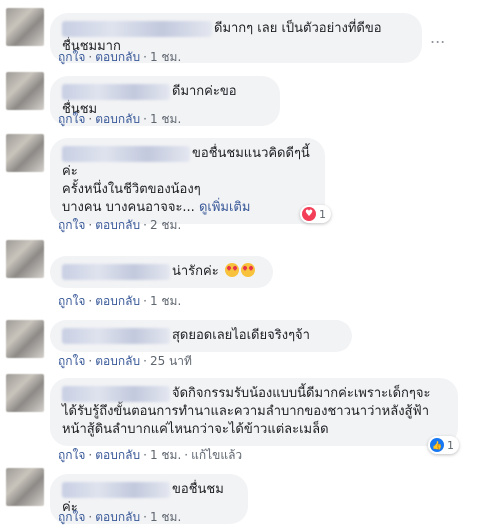 This screenshot has height=528, width=490. I want to click on edited-label: แก้ไขแล้ว, so click(216, 455).